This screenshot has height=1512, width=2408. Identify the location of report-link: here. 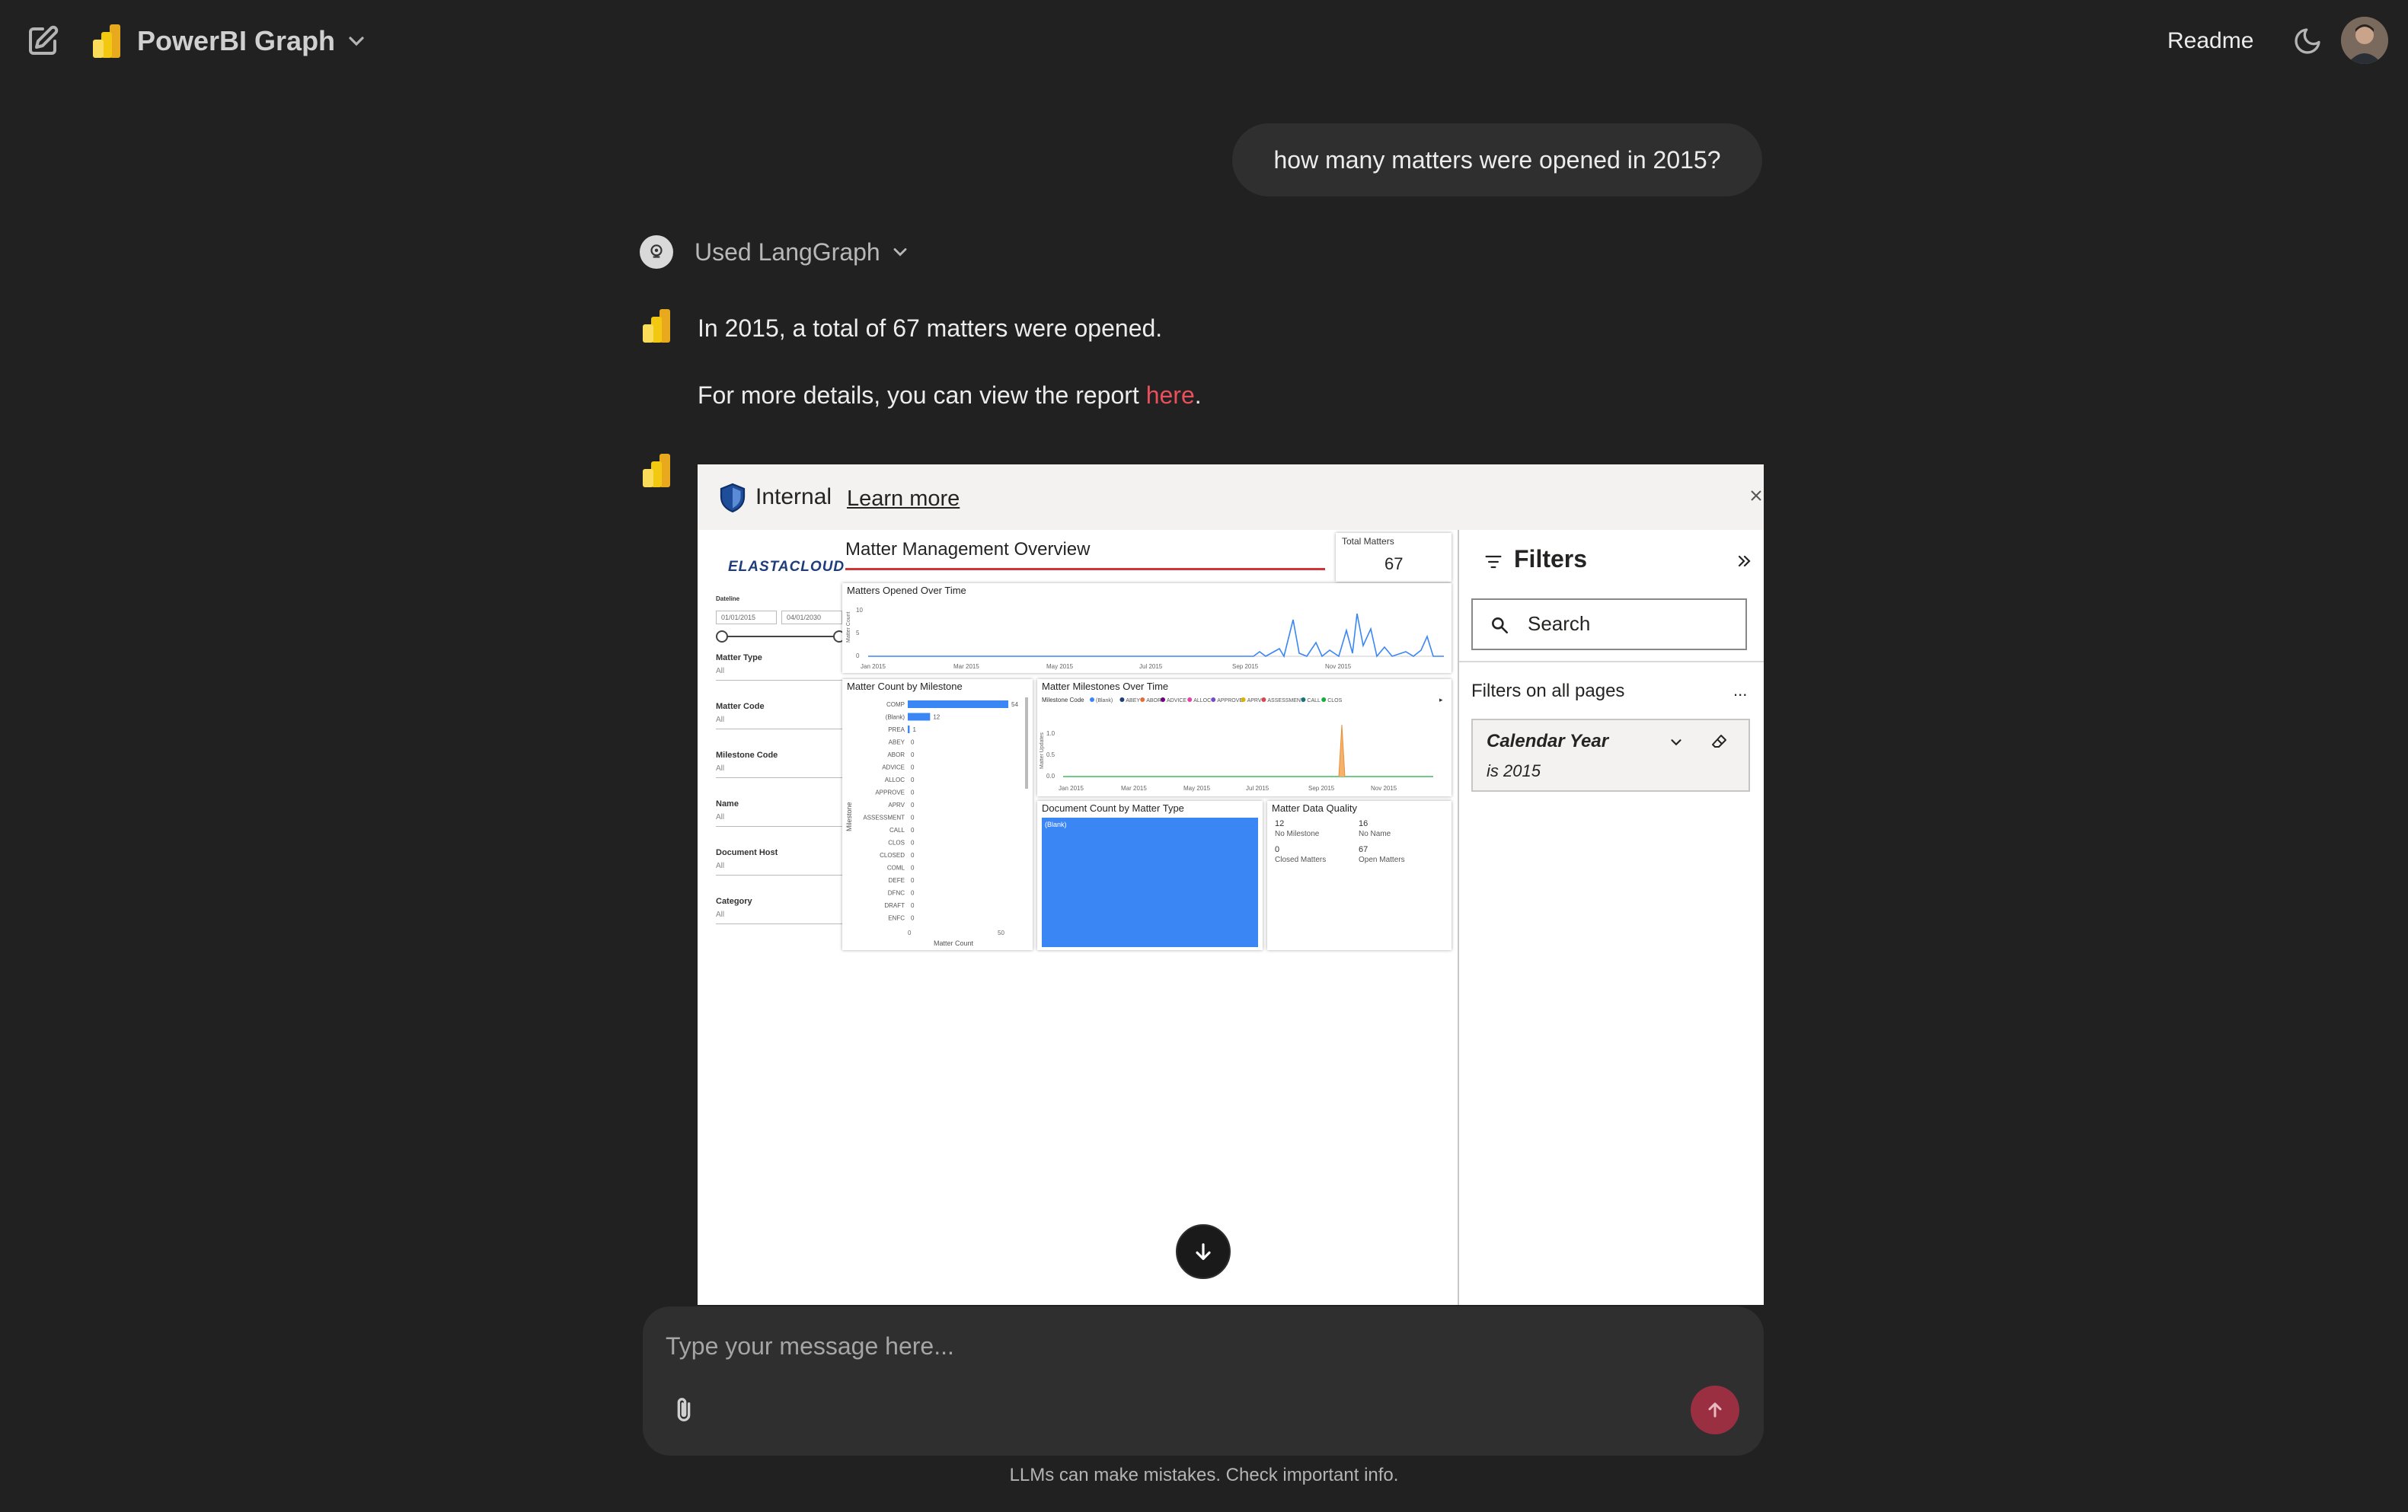
(1171, 395).